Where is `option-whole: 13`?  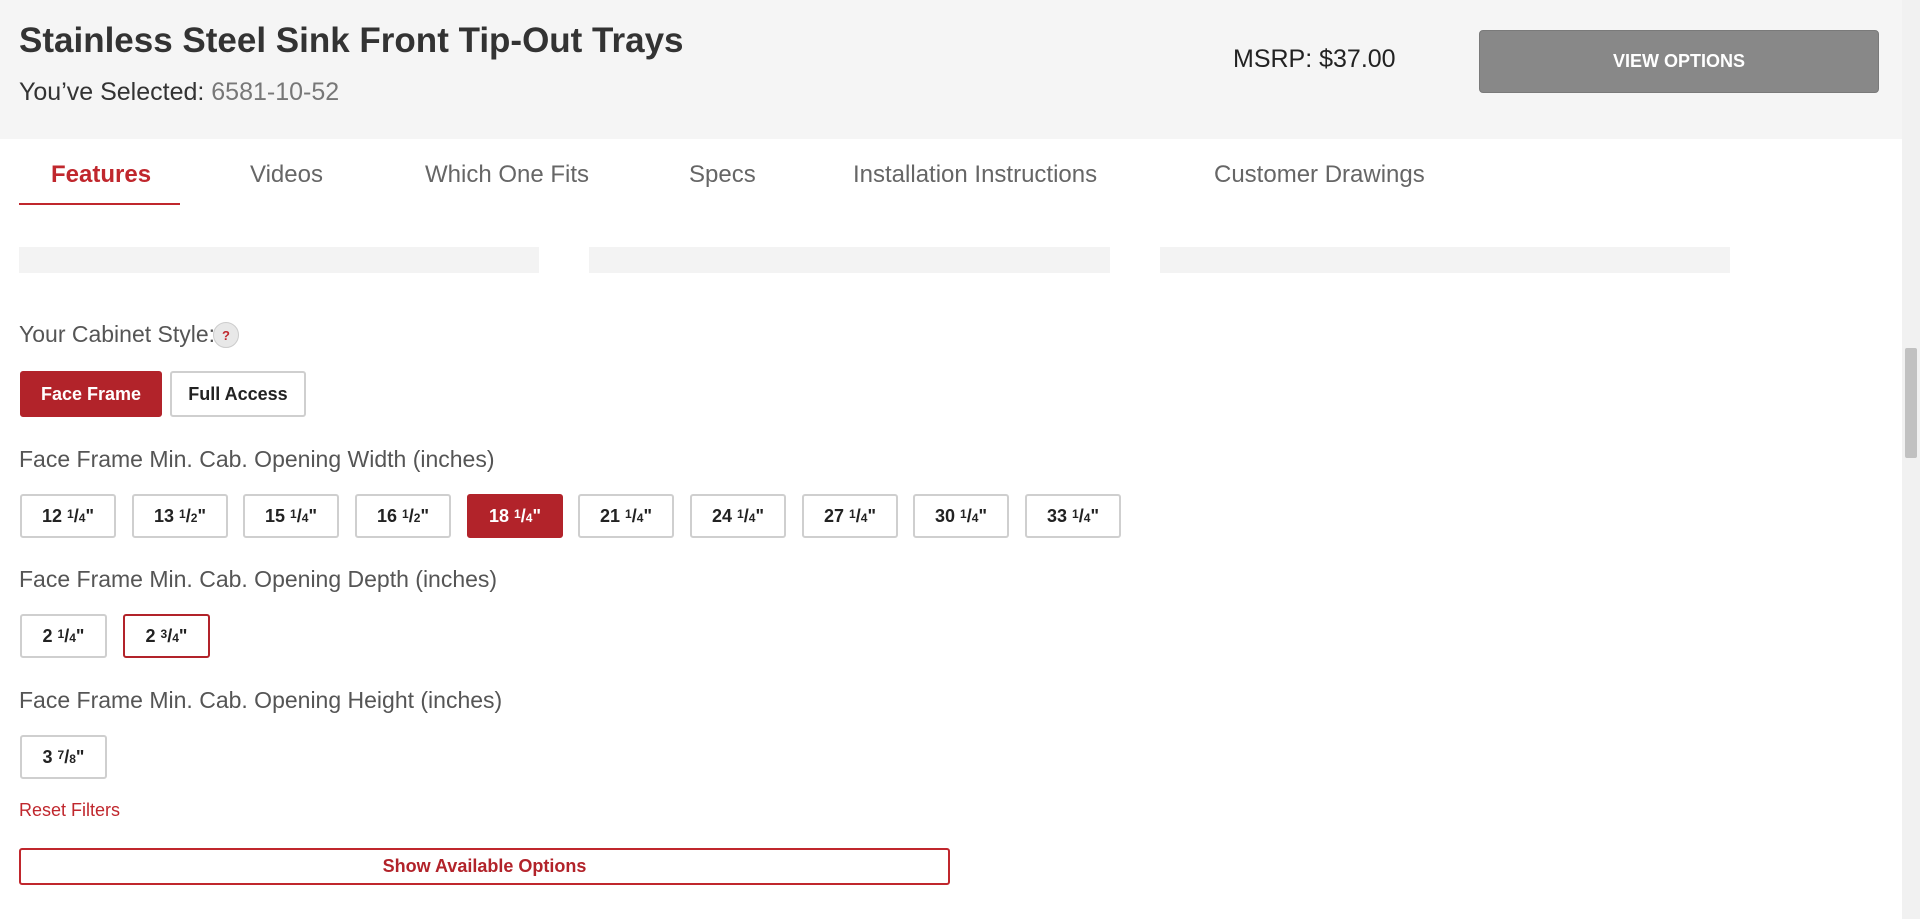 option-whole: 13 is located at coordinates (167, 515).